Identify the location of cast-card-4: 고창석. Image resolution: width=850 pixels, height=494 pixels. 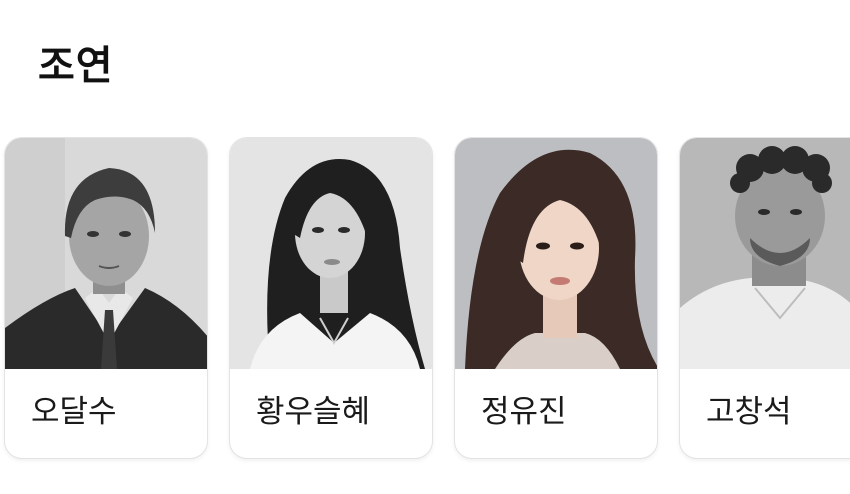
(764, 298).